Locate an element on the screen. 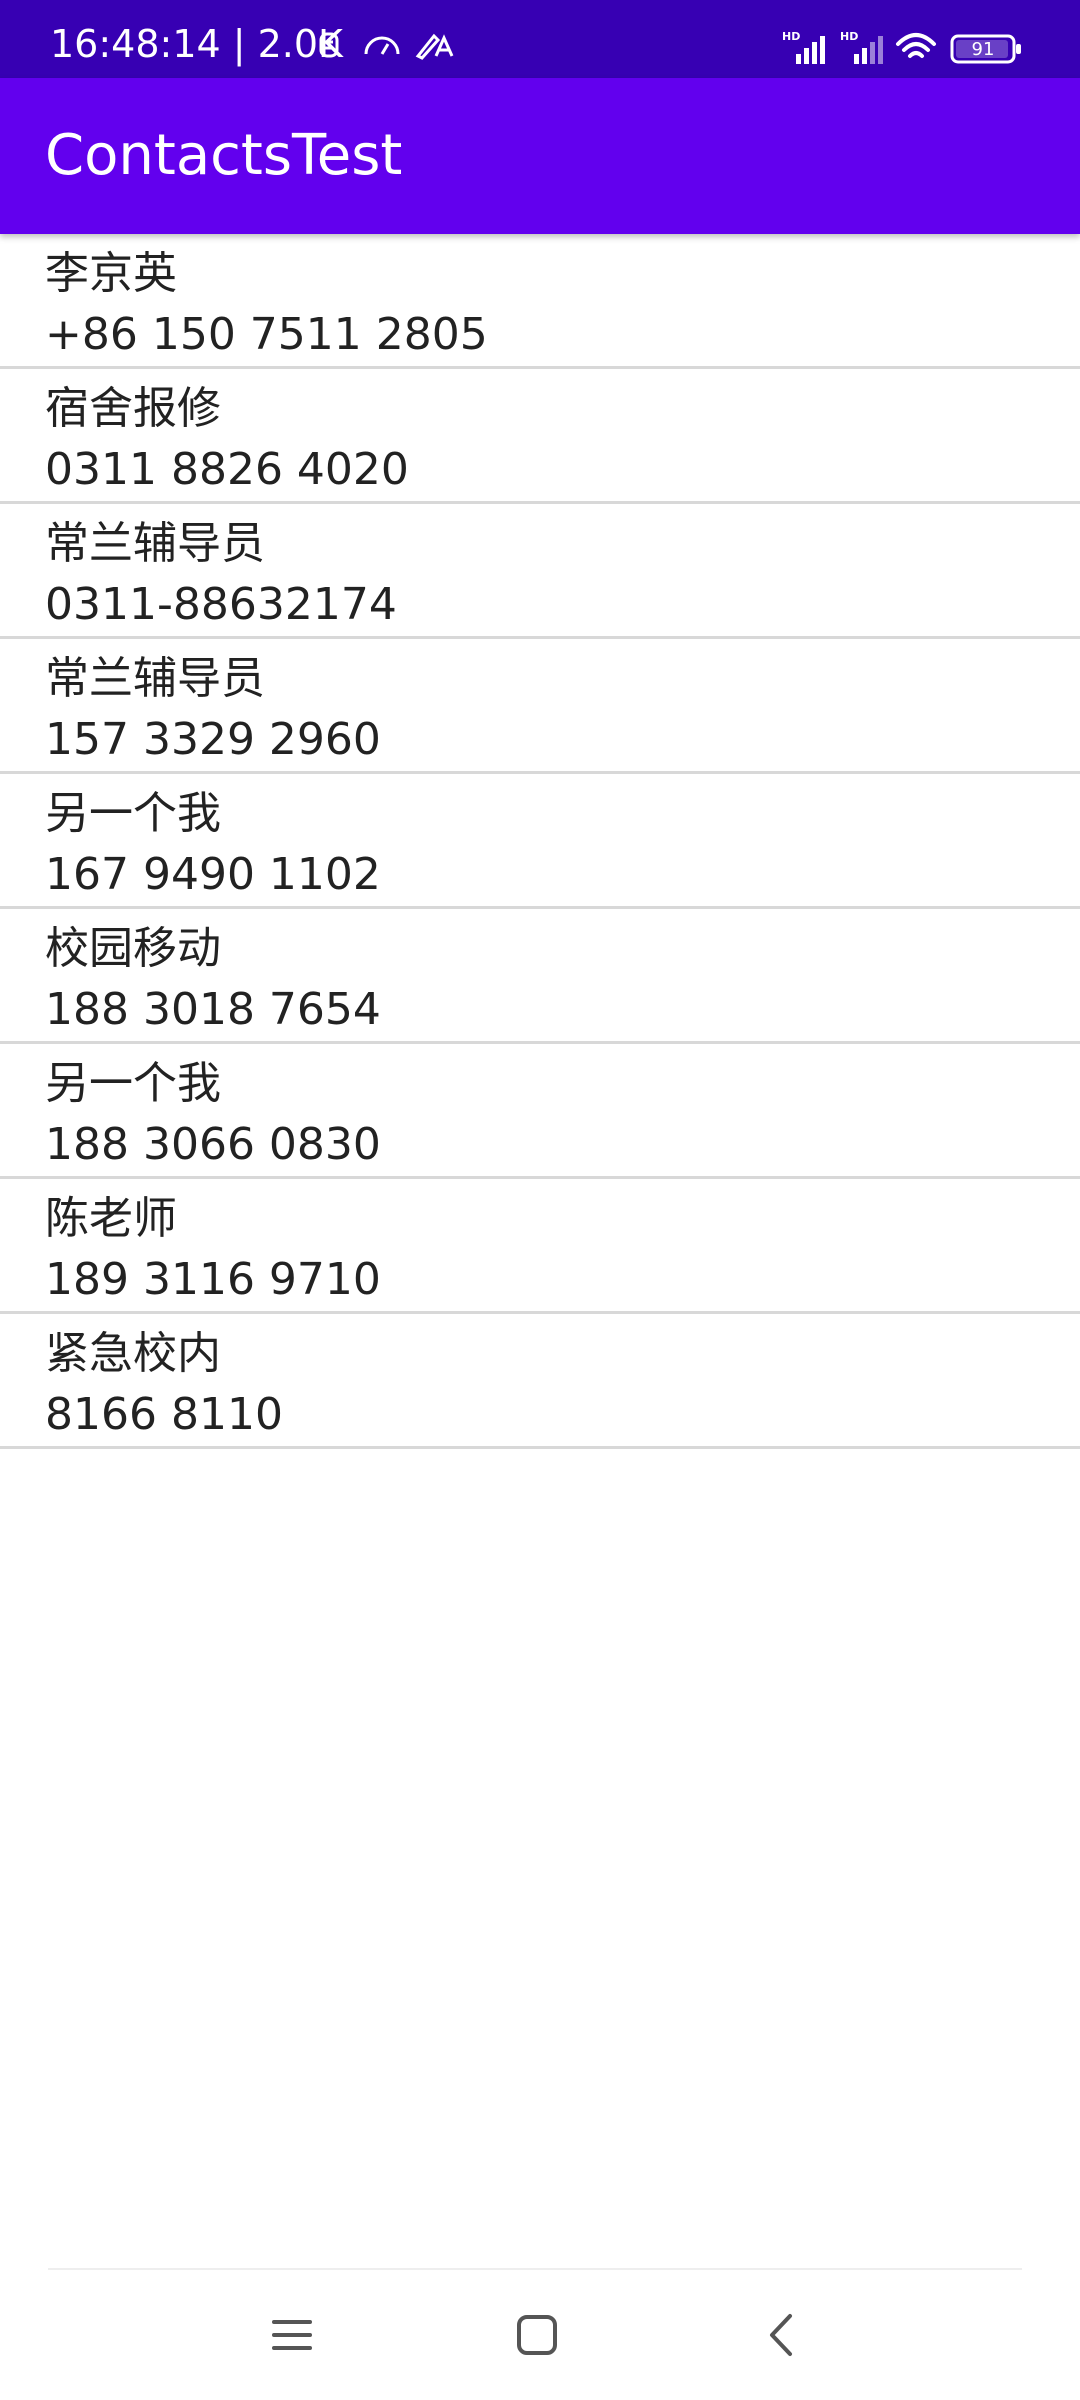  speedometer-icon is located at coordinates (382, 45).